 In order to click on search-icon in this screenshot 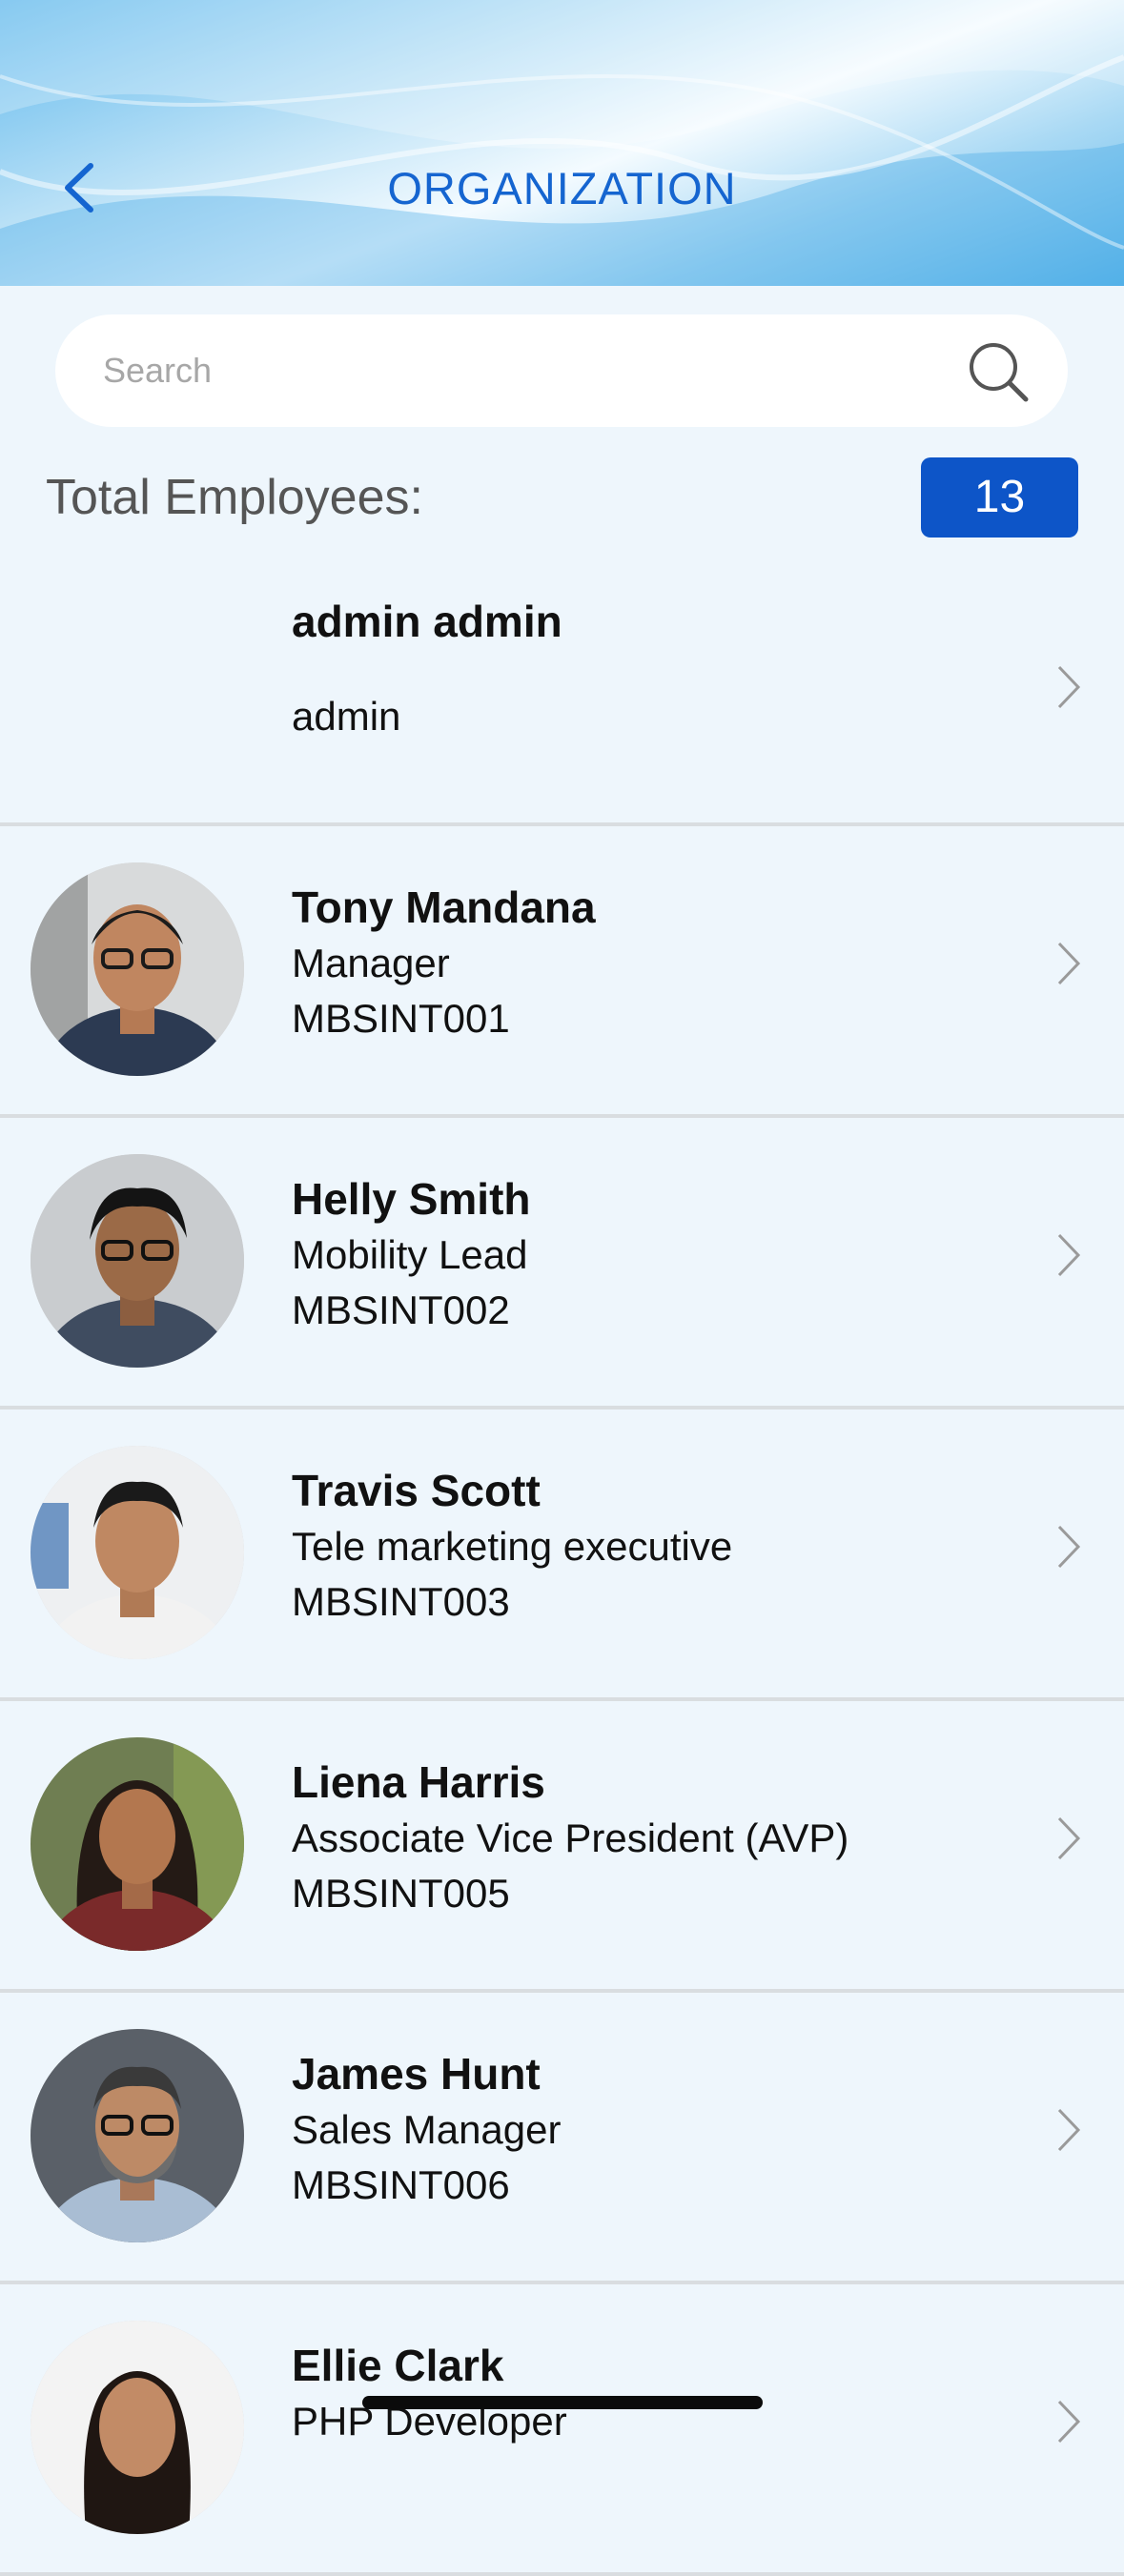, I will do `click(998, 371)`.